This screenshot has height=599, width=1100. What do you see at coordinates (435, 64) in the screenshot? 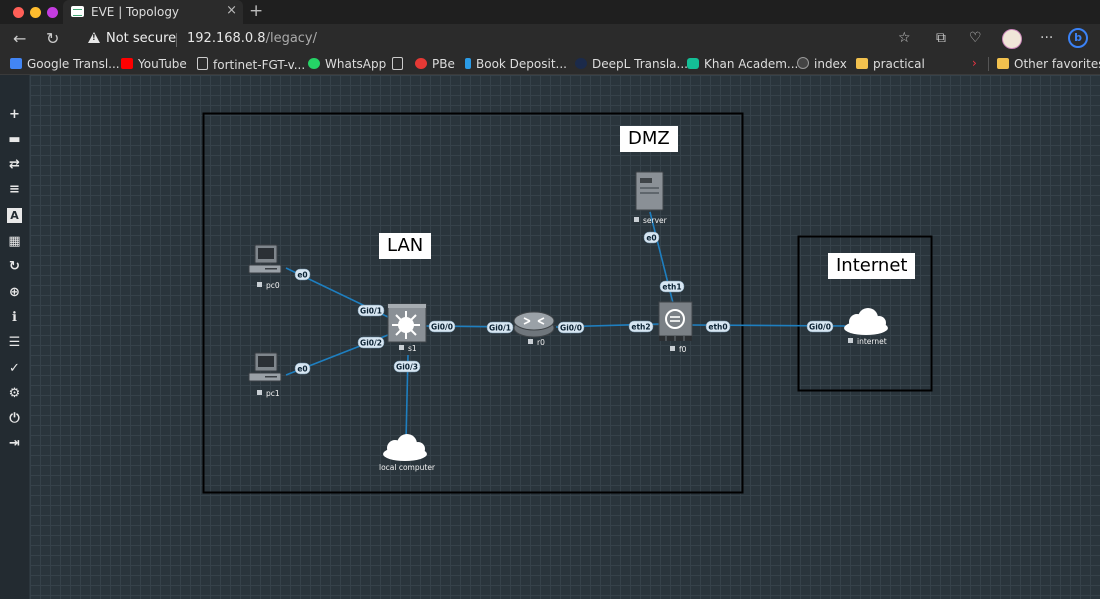
I see `bookmark-pbe: PBe` at bounding box center [435, 64].